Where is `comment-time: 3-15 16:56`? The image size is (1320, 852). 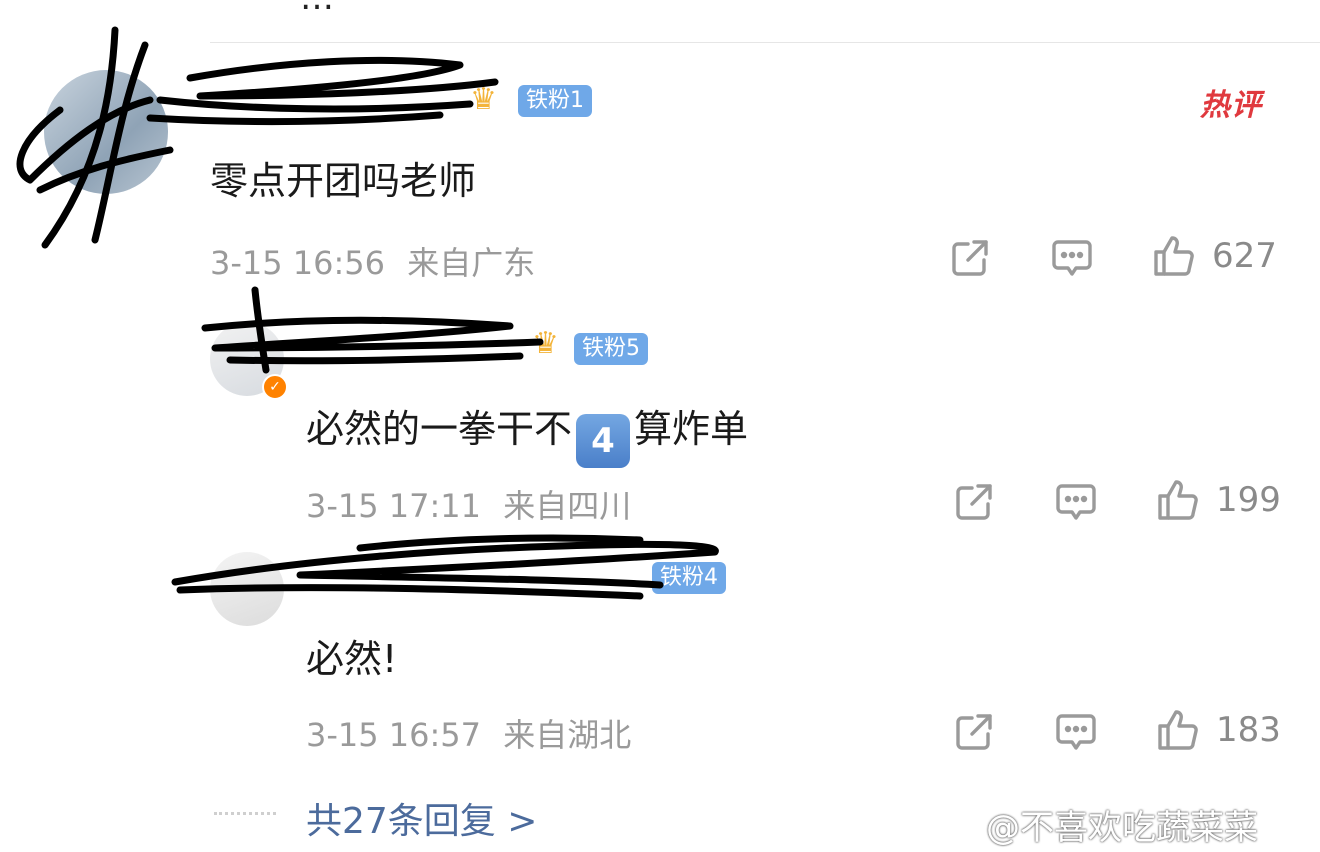
comment-time: 3-15 16:56 is located at coordinates (298, 263).